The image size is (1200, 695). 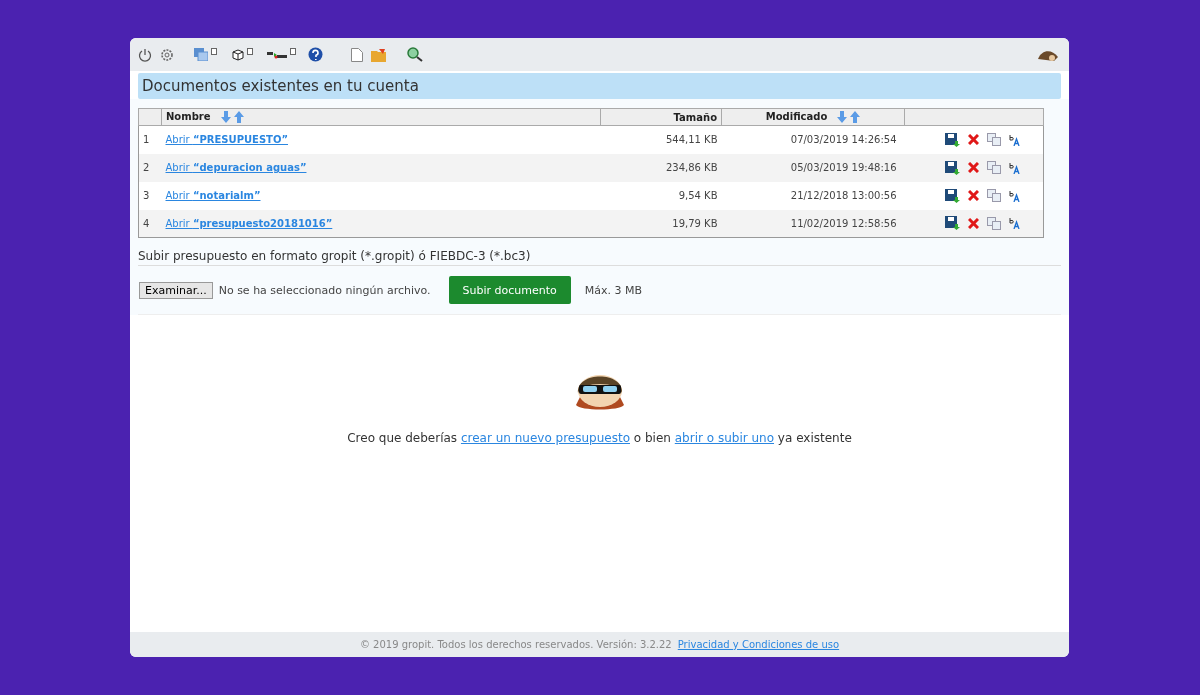 What do you see at coordinates (213, 195) in the screenshot?
I see `open-link: Abrir “notarialm”` at bounding box center [213, 195].